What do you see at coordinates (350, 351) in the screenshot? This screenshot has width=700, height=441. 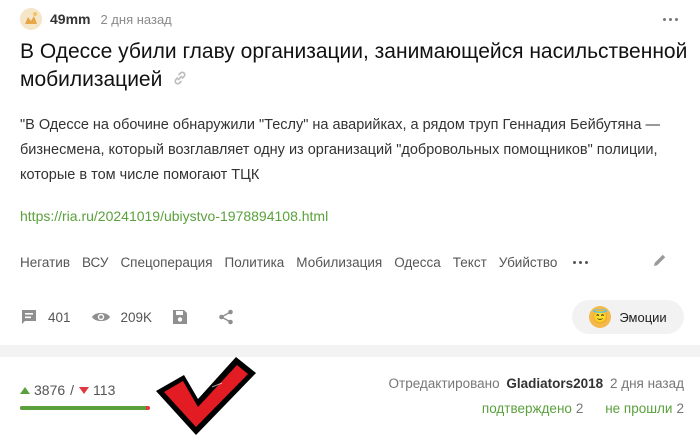 I see `section-divider` at bounding box center [350, 351].